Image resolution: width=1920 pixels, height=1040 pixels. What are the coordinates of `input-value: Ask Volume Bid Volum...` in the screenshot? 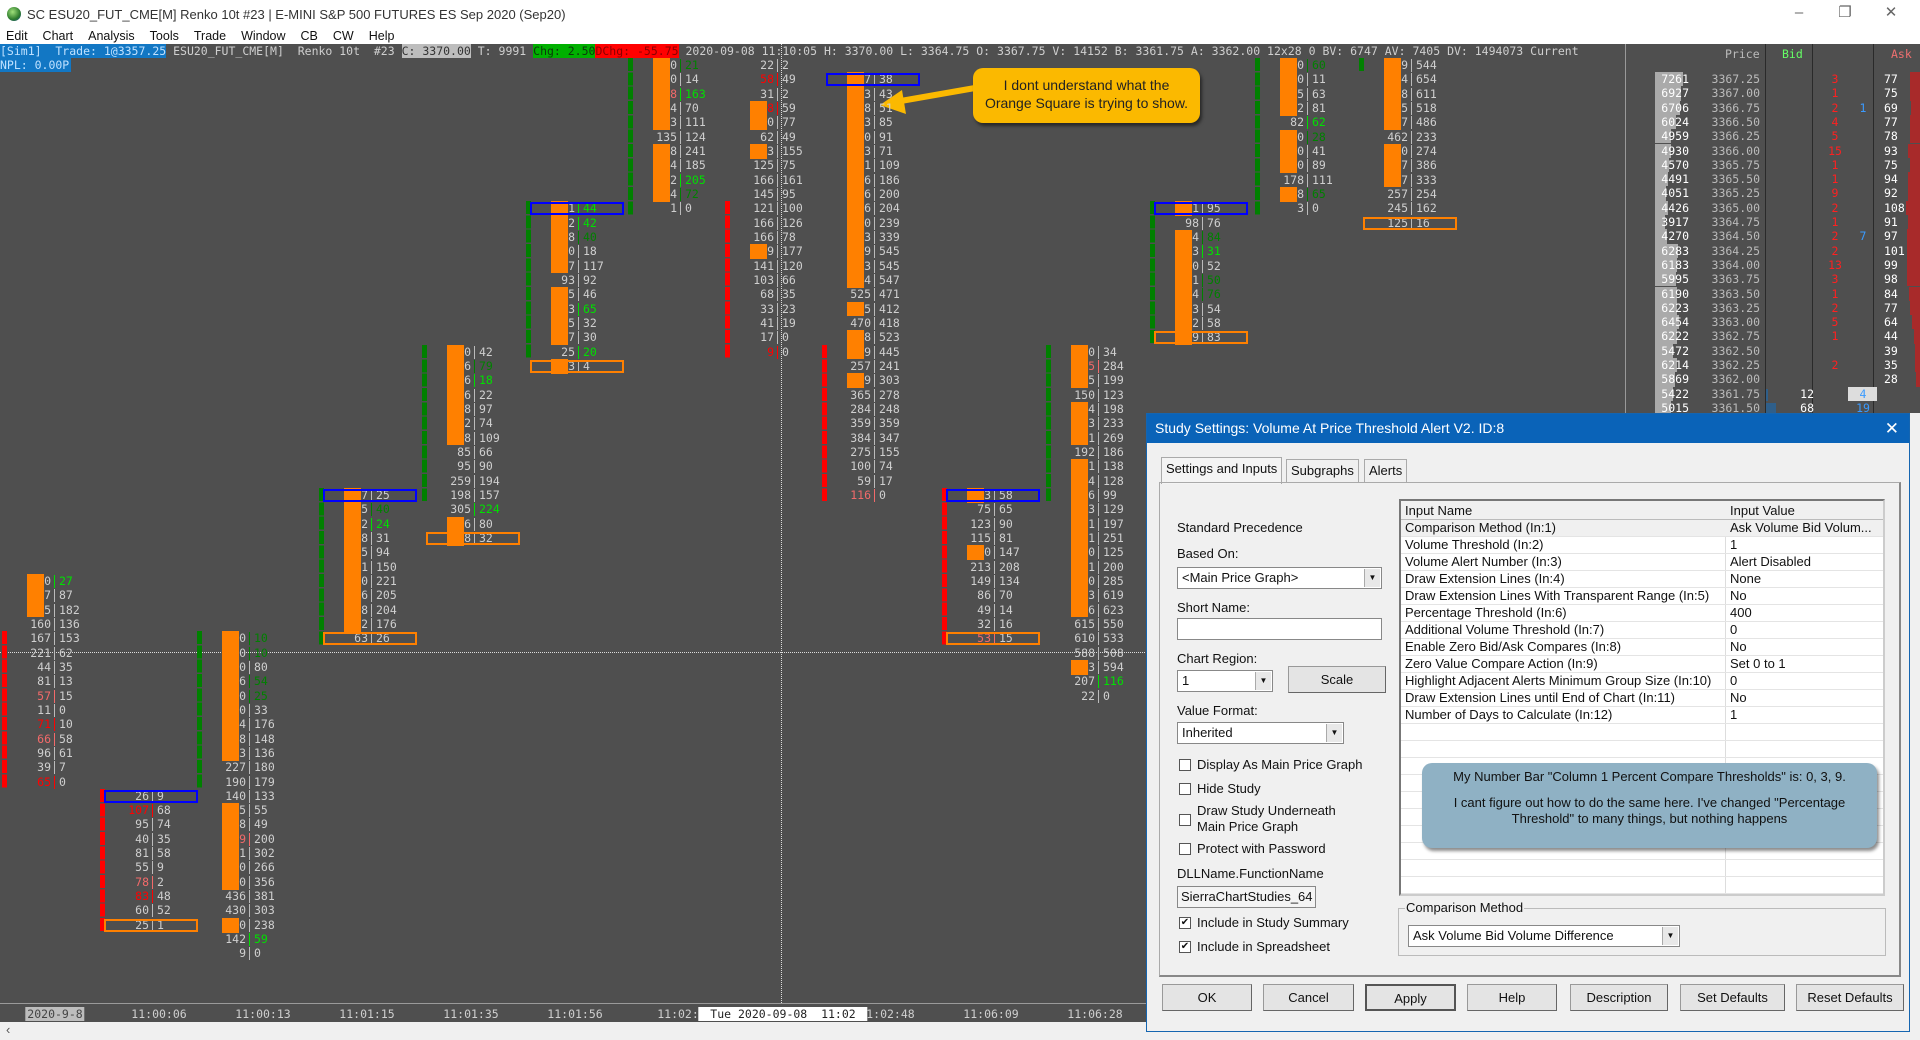 It's located at (1801, 528).